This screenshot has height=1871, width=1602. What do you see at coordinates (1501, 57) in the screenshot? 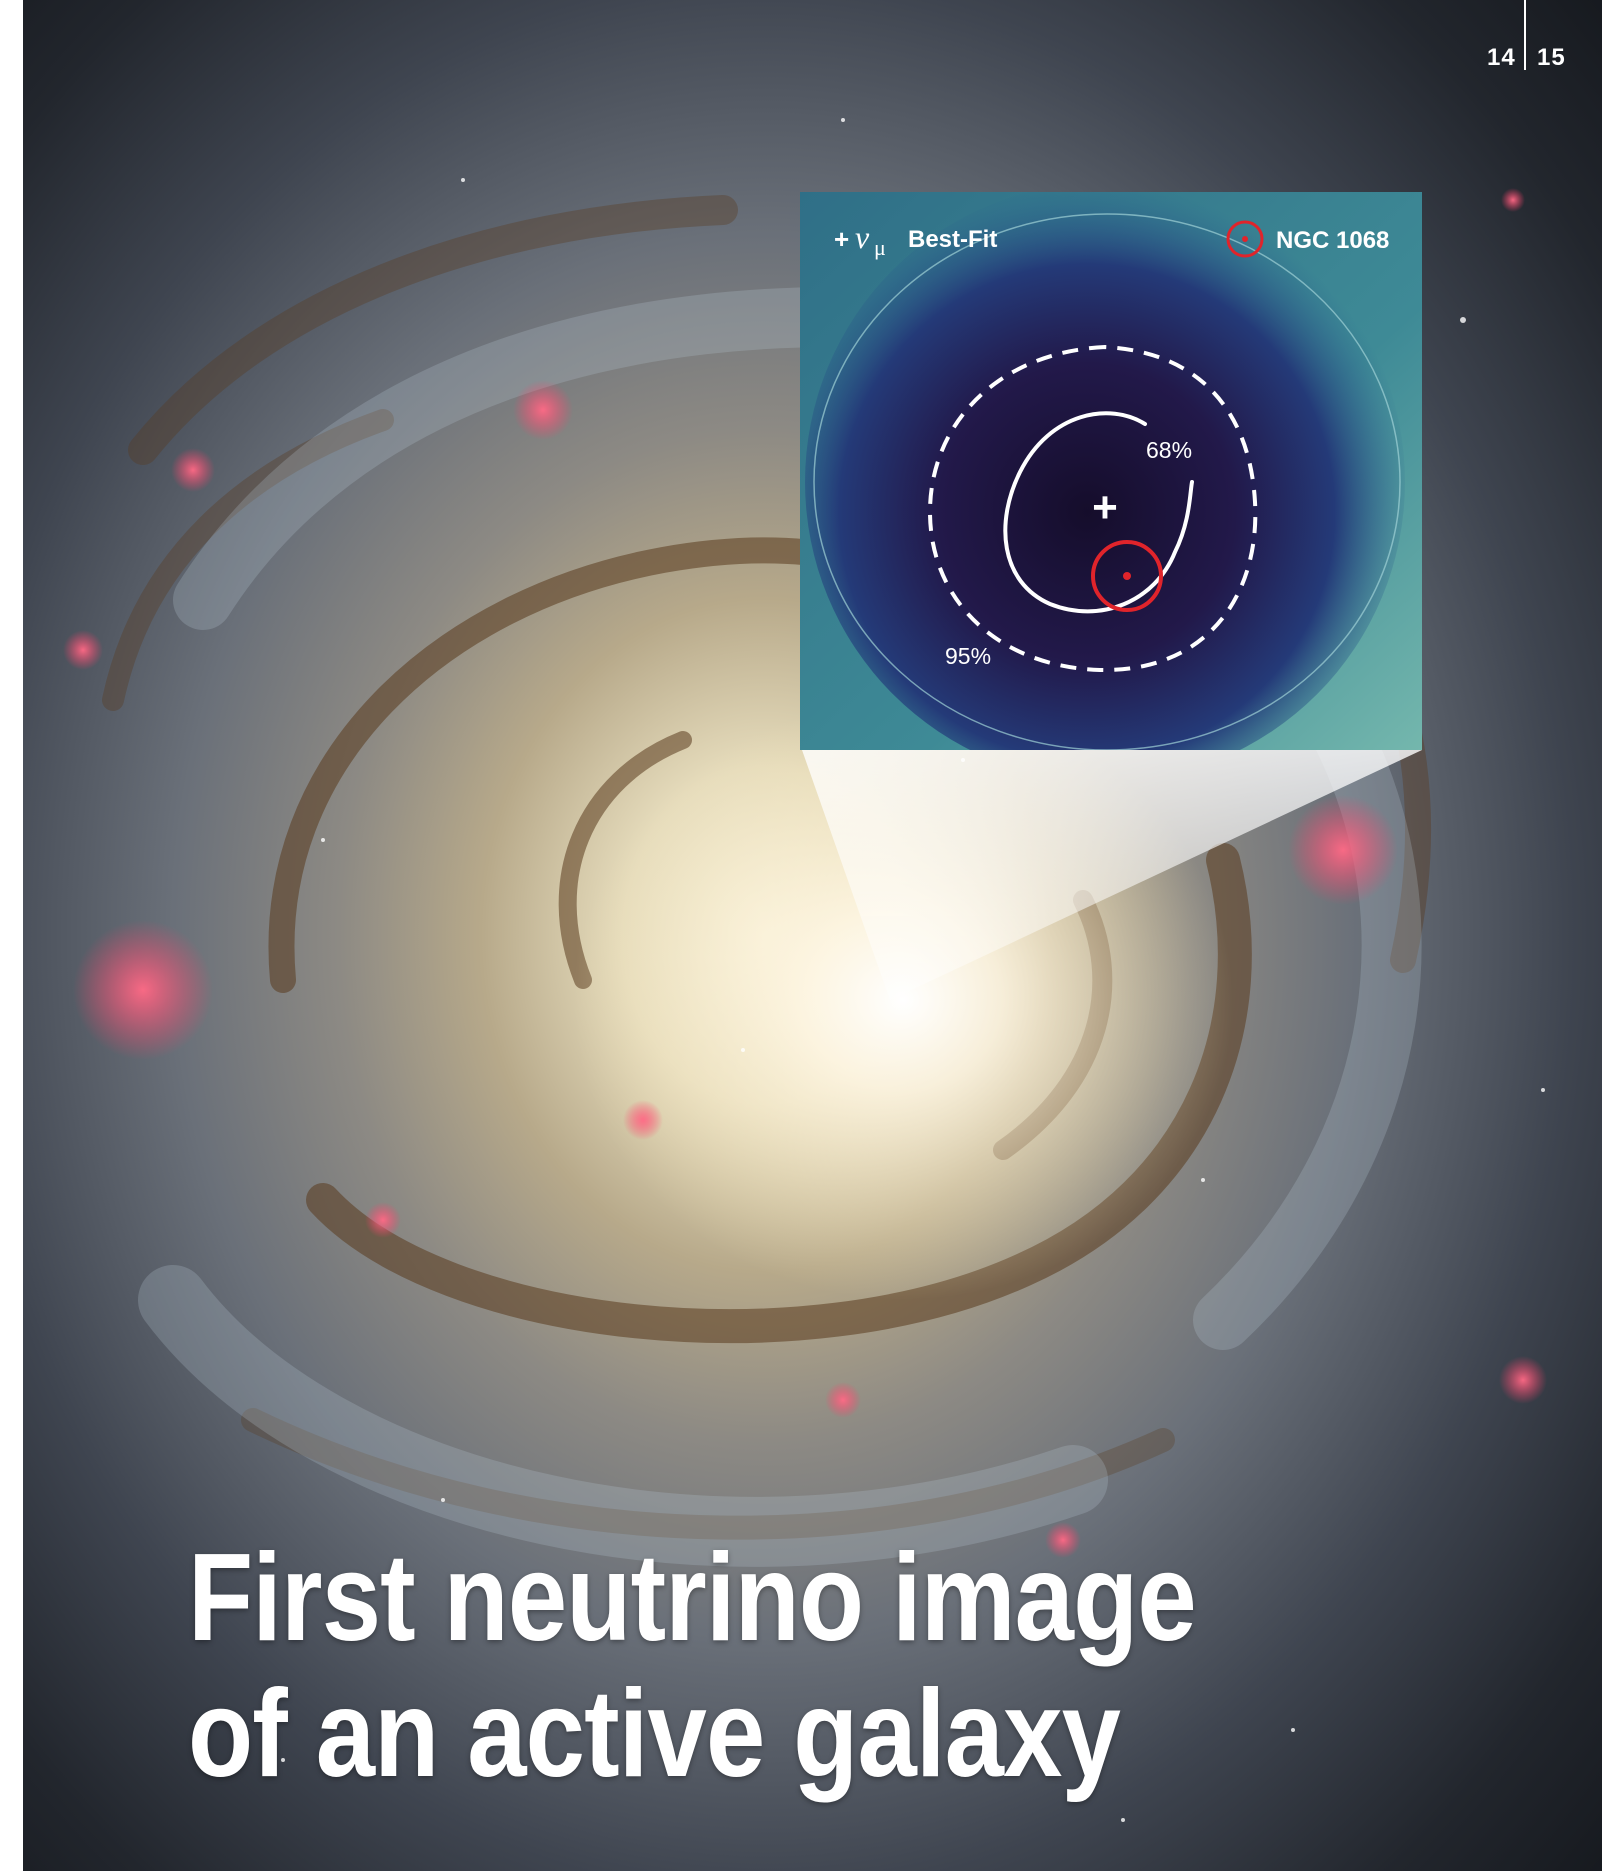
I see `page-number-left: 14` at bounding box center [1501, 57].